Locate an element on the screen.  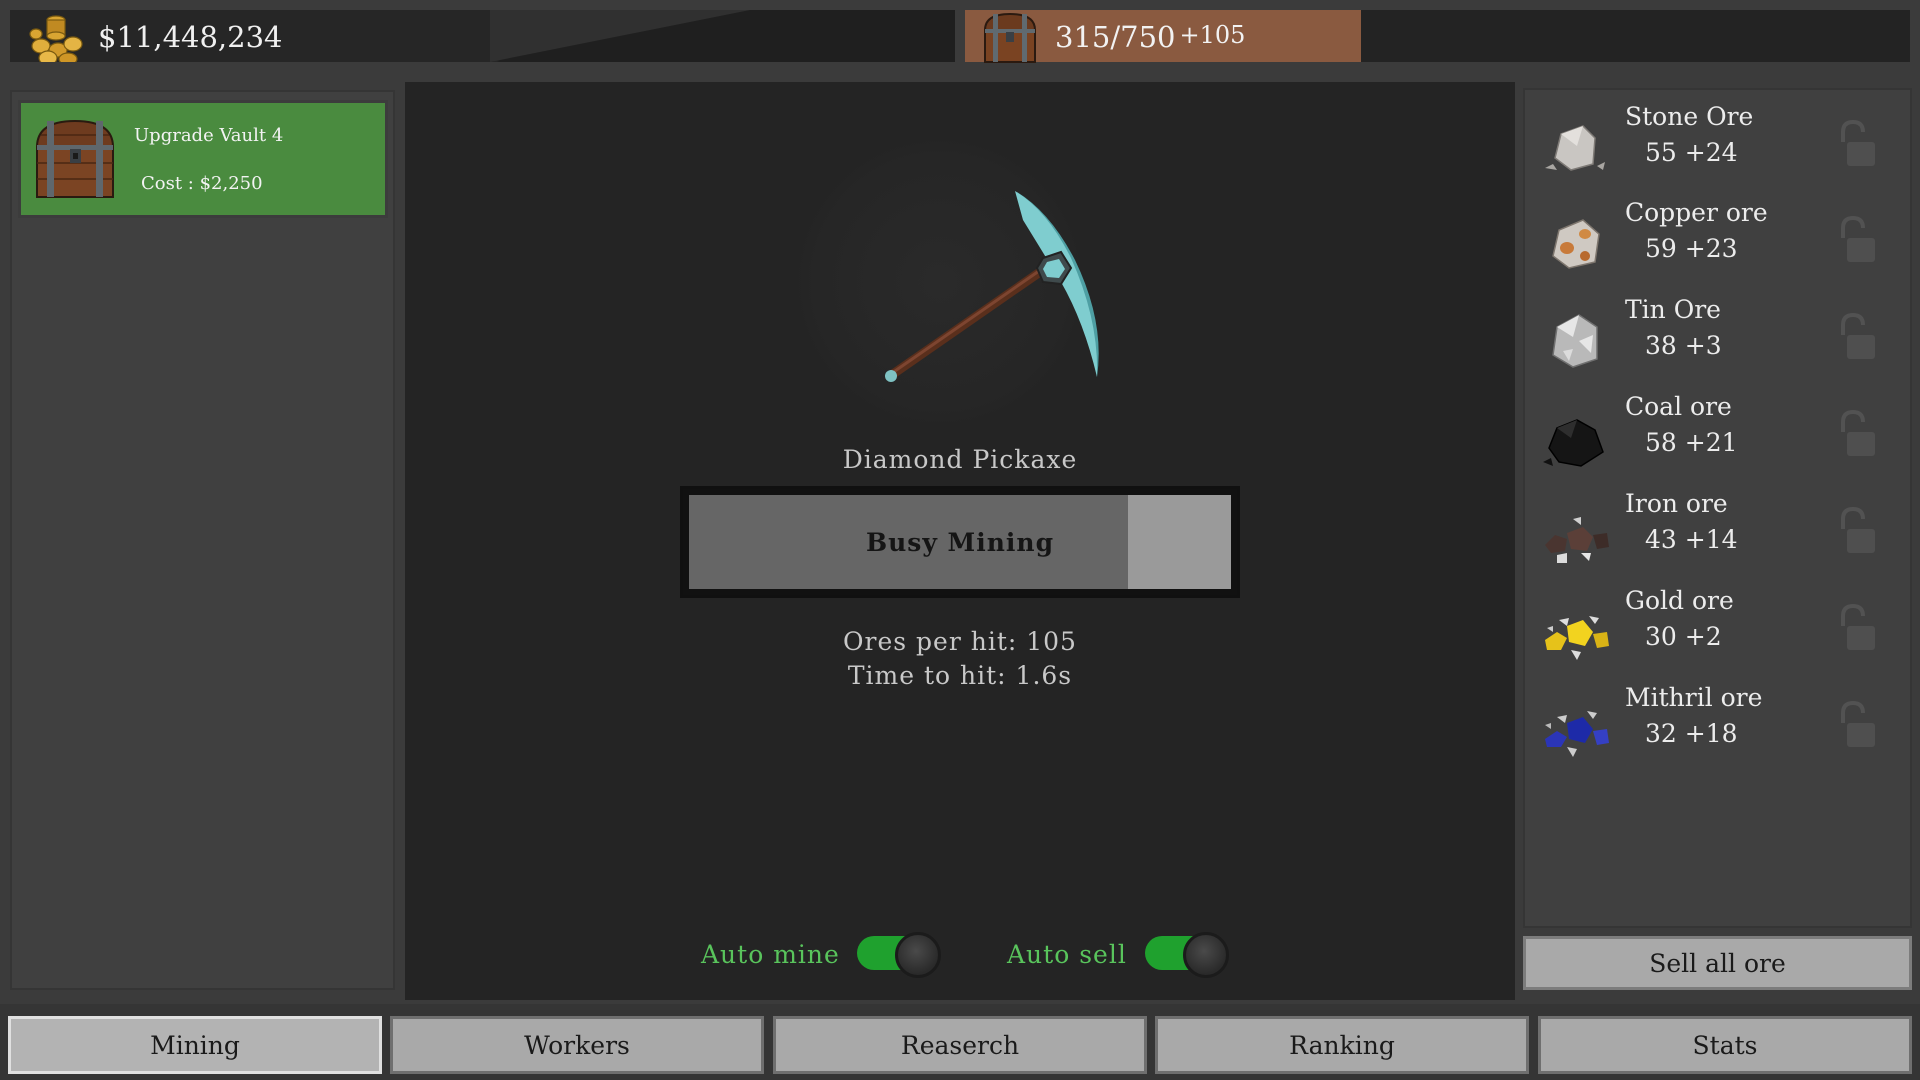
mine-button-label: Busy Mining is located at coordinates (960, 542).